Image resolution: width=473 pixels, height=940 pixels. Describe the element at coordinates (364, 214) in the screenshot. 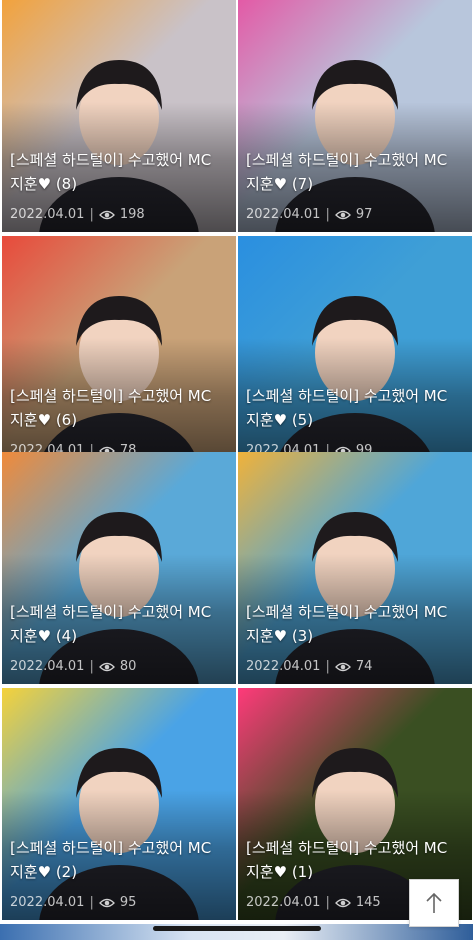

I see `view-count: 97` at that location.